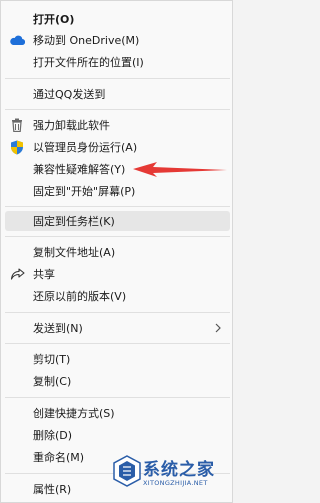 The width and height of the screenshot is (320, 503). I want to click on menu-item-pin-start: 固定到"开始"屏幕(P), so click(117, 191).